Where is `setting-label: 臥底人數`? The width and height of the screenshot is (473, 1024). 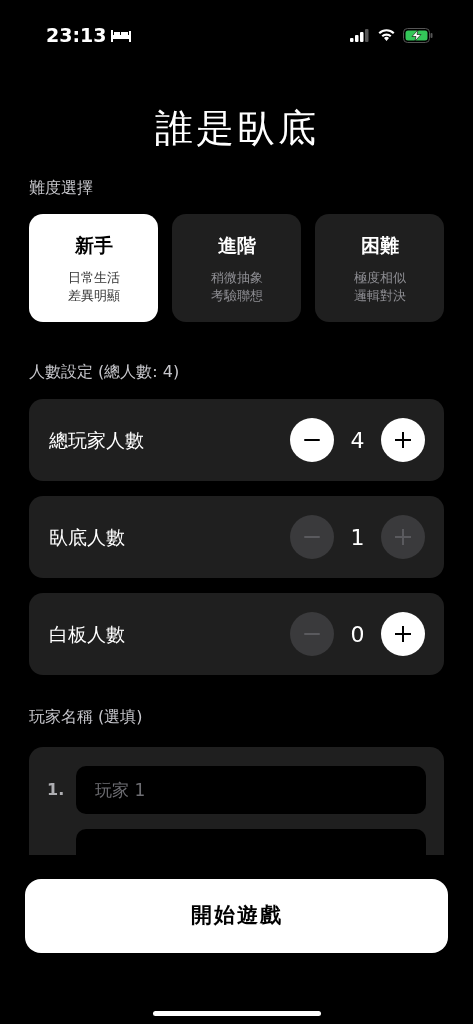 setting-label: 臥底人數 is located at coordinates (87, 537).